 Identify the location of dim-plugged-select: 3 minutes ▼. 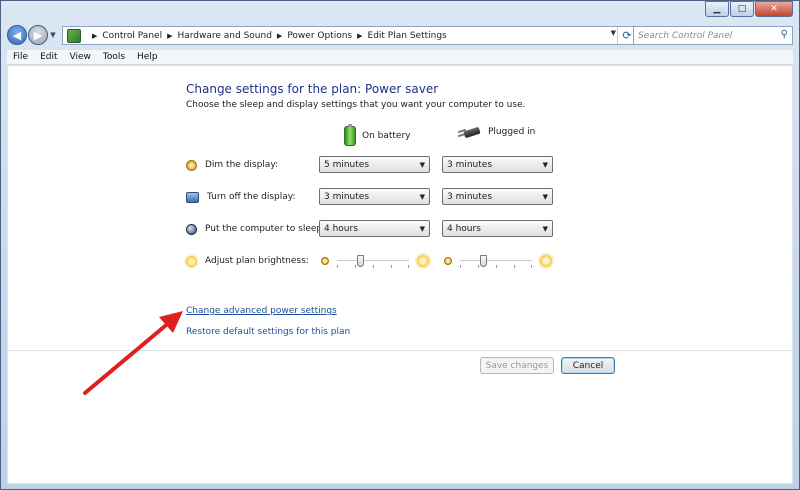
(497, 164).